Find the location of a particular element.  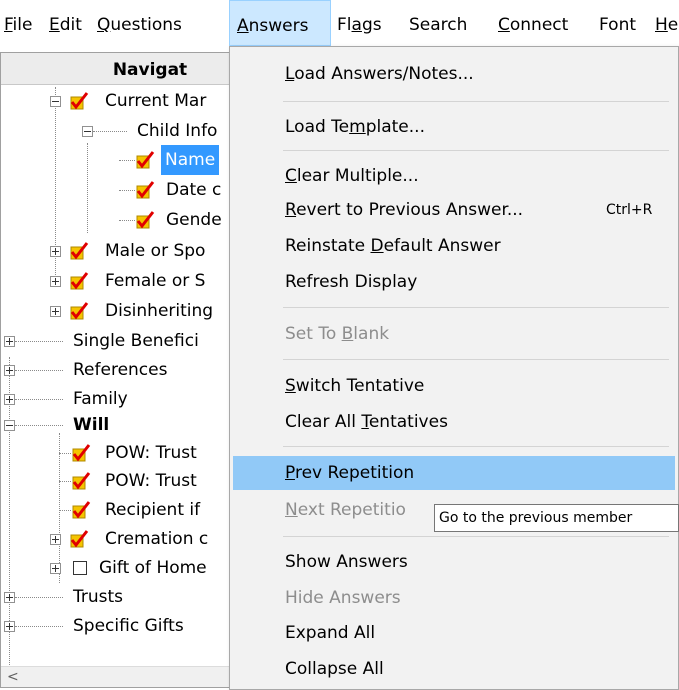

menu-answers: Answers is located at coordinates (280, 23).